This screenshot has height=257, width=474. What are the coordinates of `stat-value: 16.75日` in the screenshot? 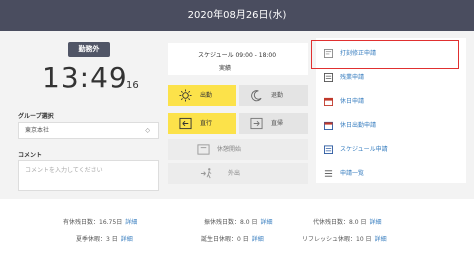 It's located at (111, 222).